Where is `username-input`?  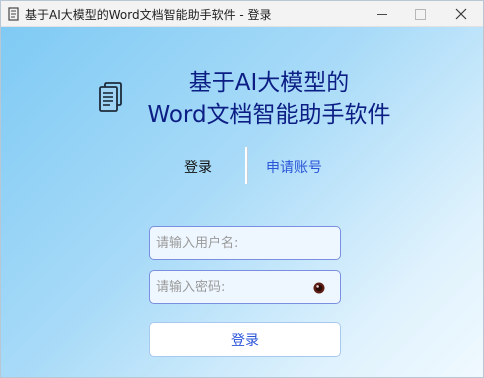 username-input is located at coordinates (245, 243).